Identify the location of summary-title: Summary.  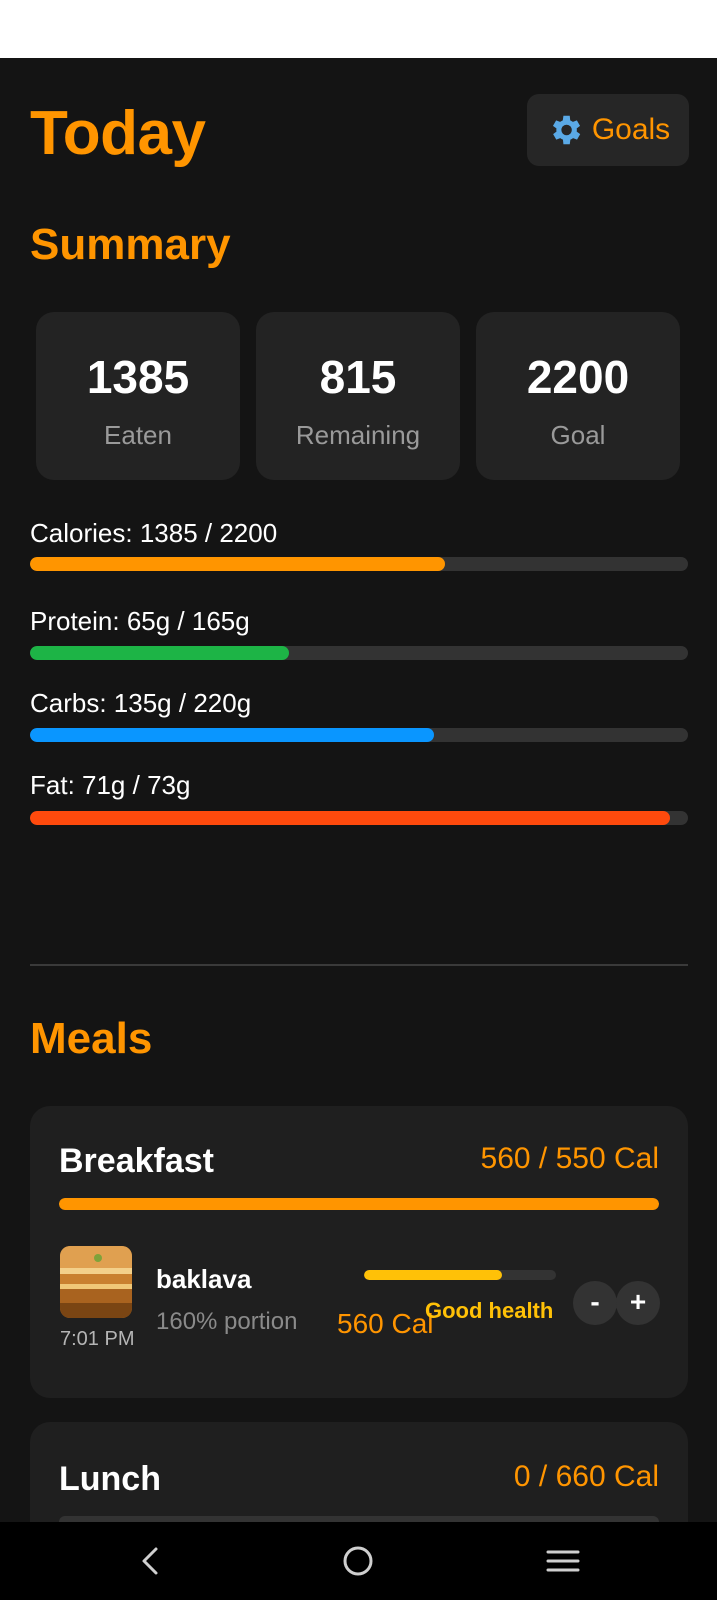
(130, 244).